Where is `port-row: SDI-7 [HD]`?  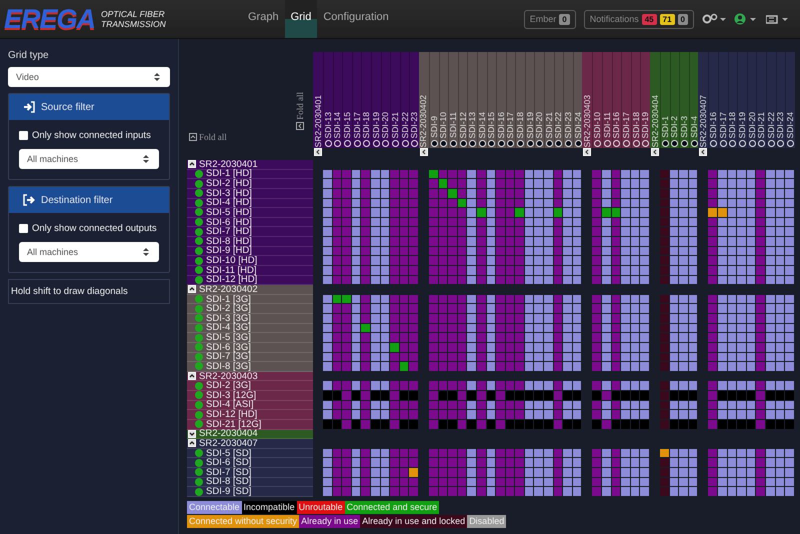 port-row: SDI-7 [HD] is located at coordinates (250, 232).